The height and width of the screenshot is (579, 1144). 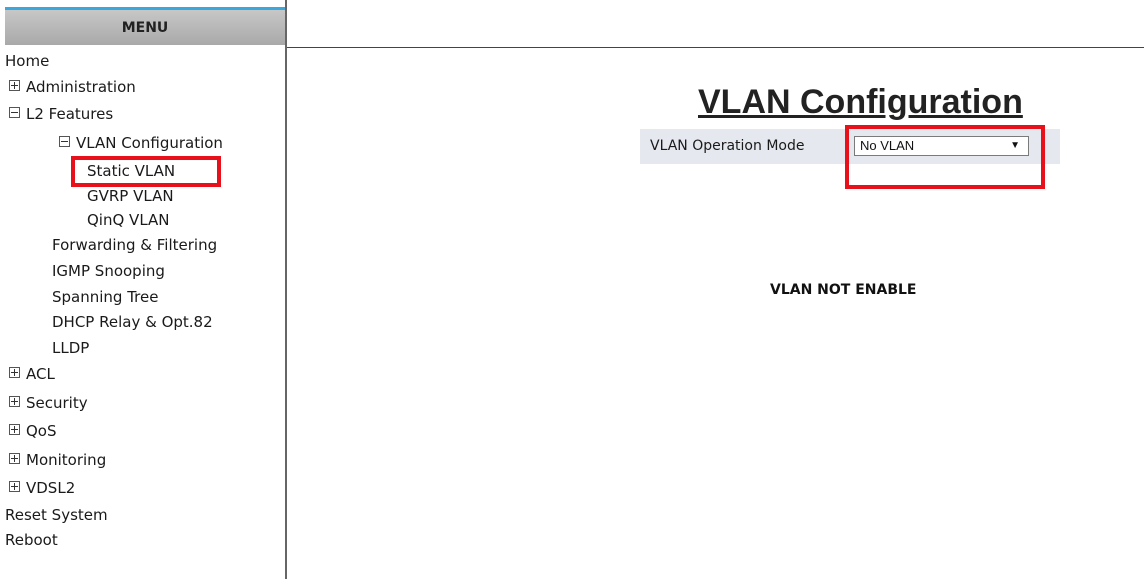 I want to click on sidebar-item-label: Security, so click(x=57, y=403).